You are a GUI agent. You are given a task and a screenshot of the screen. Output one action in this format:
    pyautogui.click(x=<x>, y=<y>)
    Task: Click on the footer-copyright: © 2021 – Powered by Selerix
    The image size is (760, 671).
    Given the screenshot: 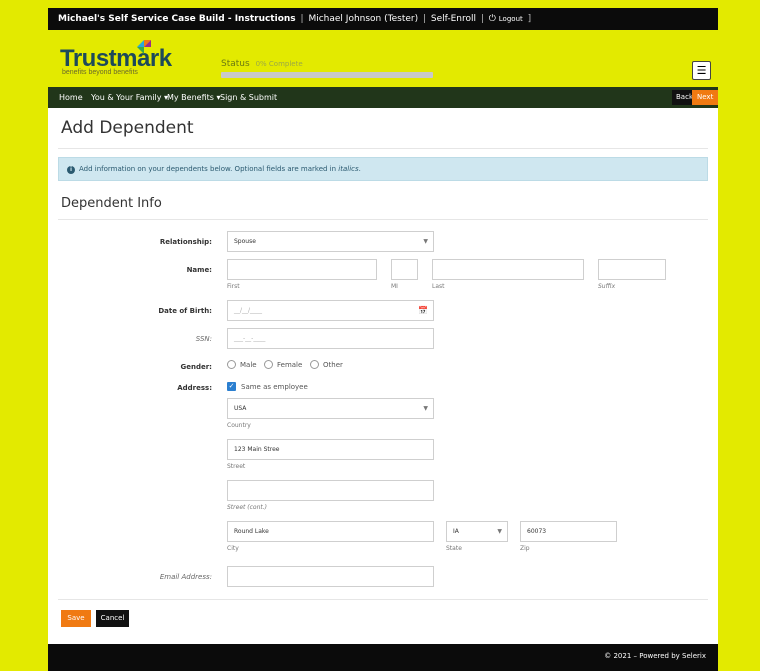 What is the action you would take?
    pyautogui.click(x=655, y=656)
    